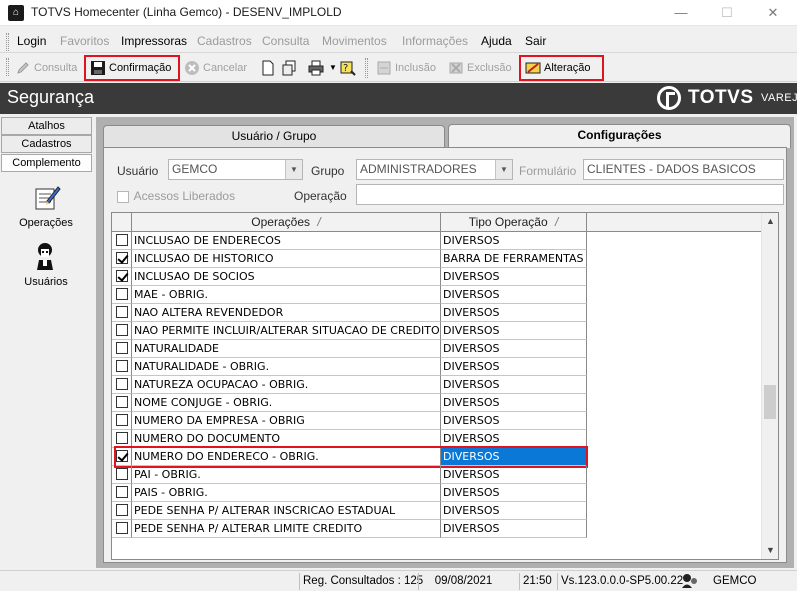 This screenshot has height=591, width=797. Describe the element at coordinates (681, 13) in the screenshot. I see `minimize-button: —` at that location.